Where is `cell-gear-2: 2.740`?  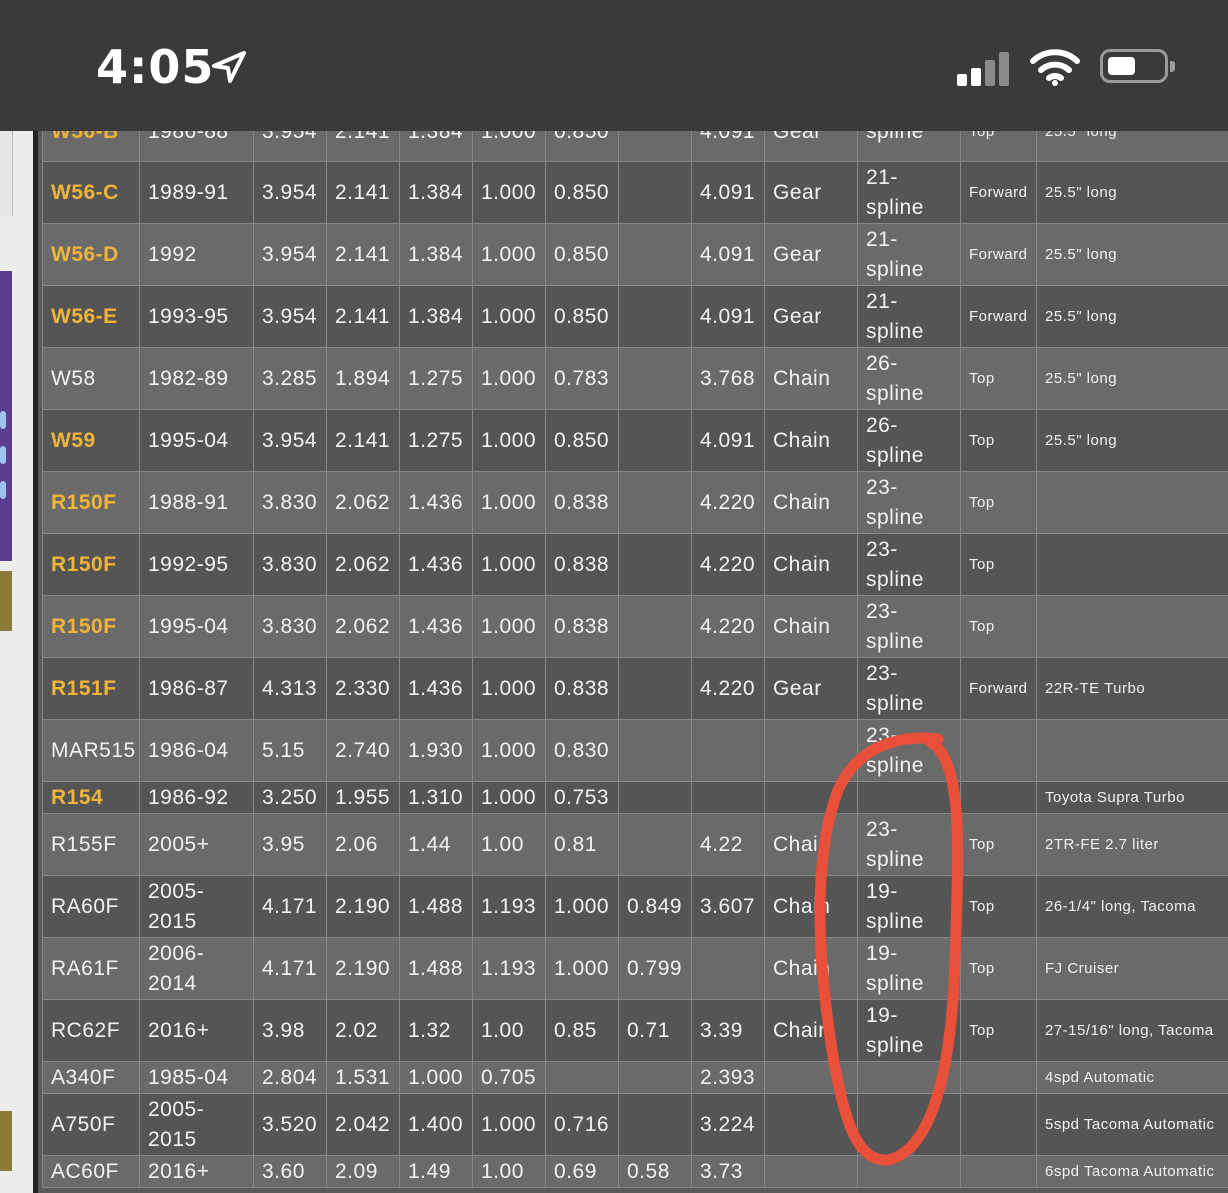 cell-gear-2: 2.740 is located at coordinates (363, 750).